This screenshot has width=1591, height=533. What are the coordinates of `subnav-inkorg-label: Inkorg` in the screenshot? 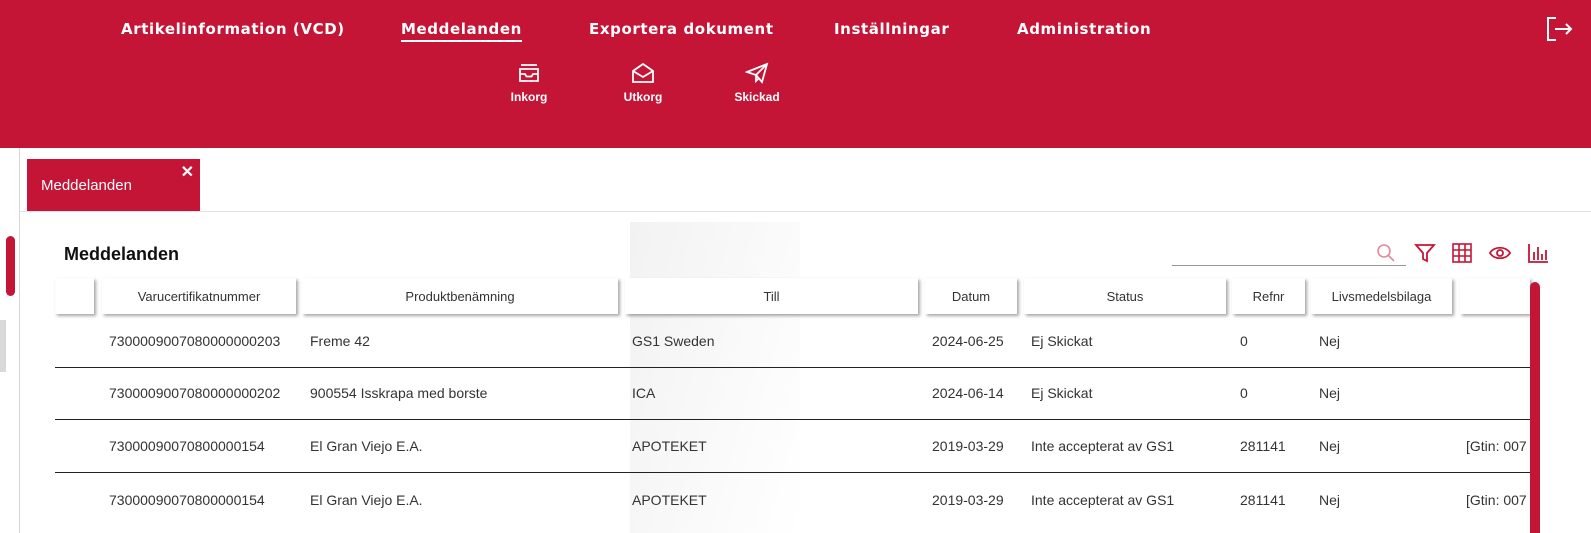 It's located at (529, 97).